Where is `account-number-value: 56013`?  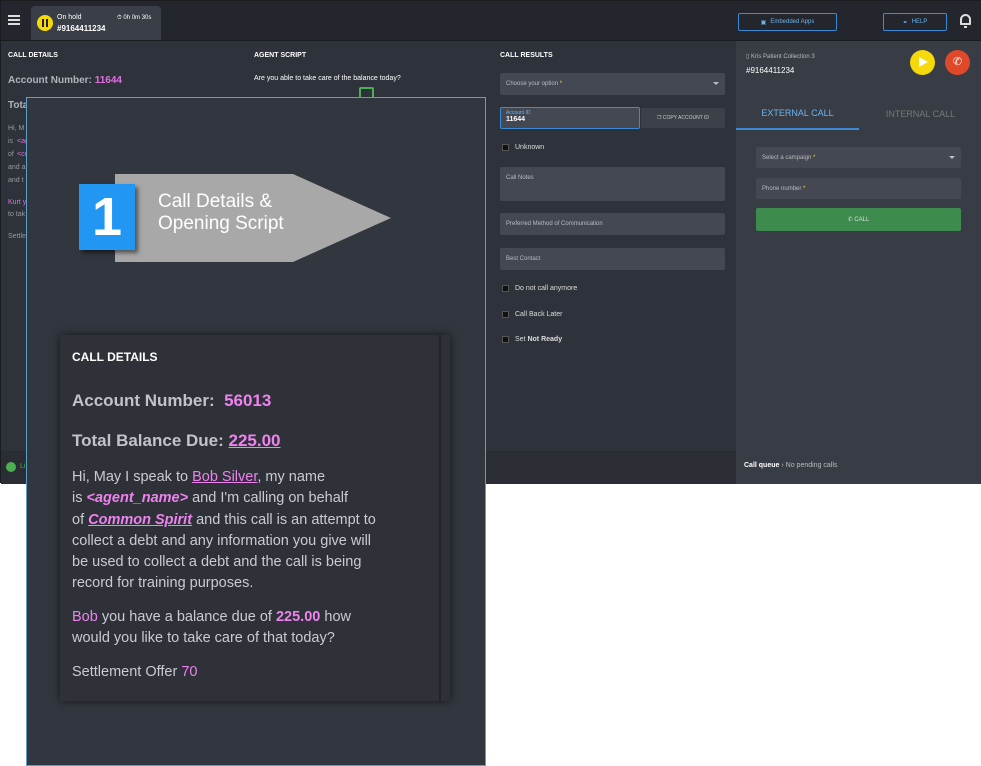 account-number-value: 56013 is located at coordinates (248, 400).